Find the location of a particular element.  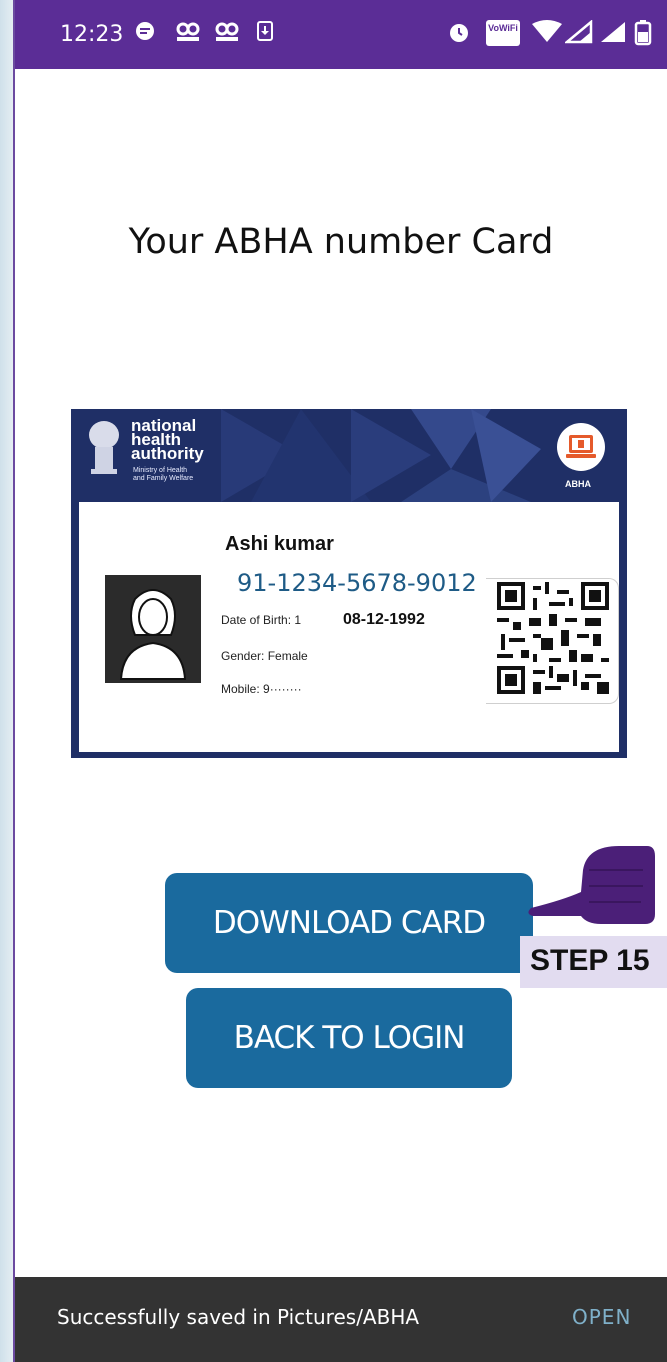

battery-icon is located at coordinates (643, 36).